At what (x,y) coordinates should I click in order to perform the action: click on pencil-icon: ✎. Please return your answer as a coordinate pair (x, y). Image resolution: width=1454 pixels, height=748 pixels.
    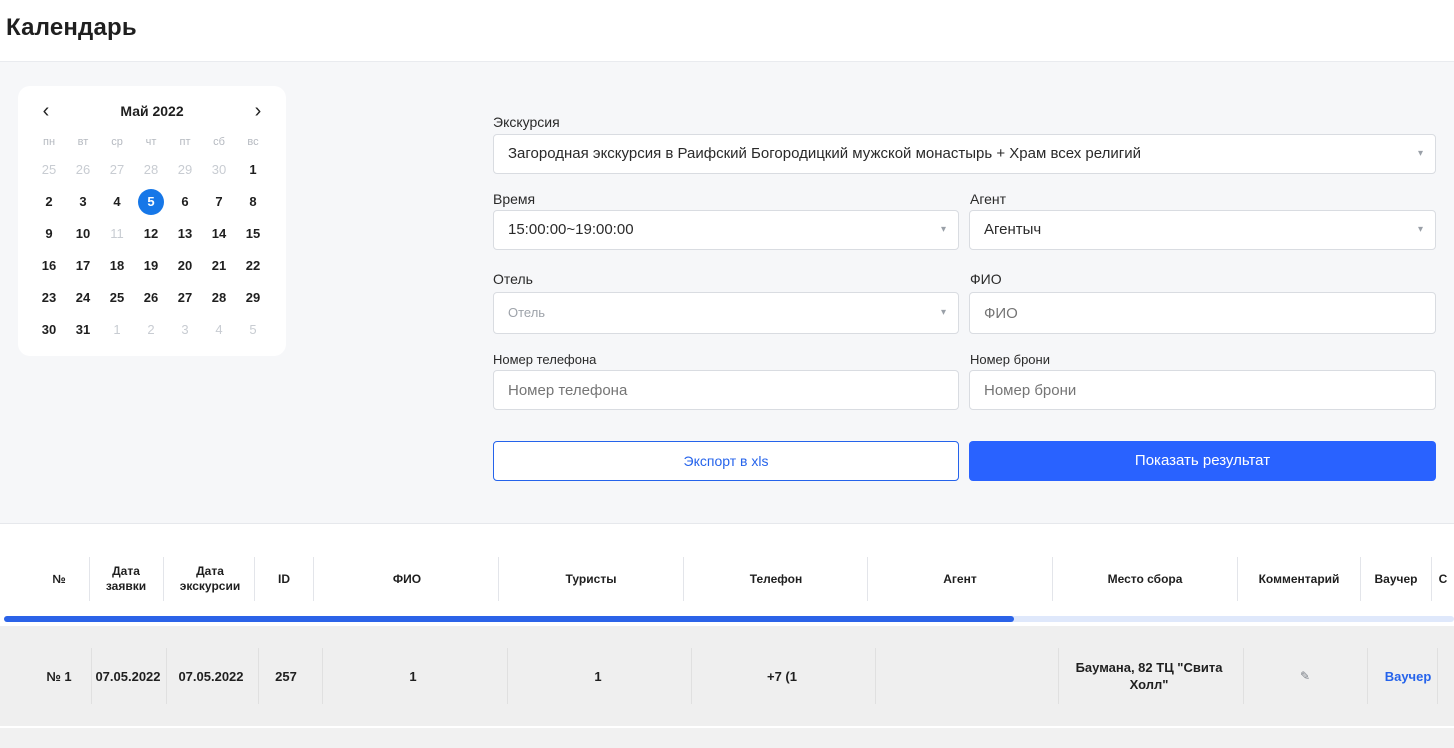
    Looking at the image, I should click on (1305, 676).